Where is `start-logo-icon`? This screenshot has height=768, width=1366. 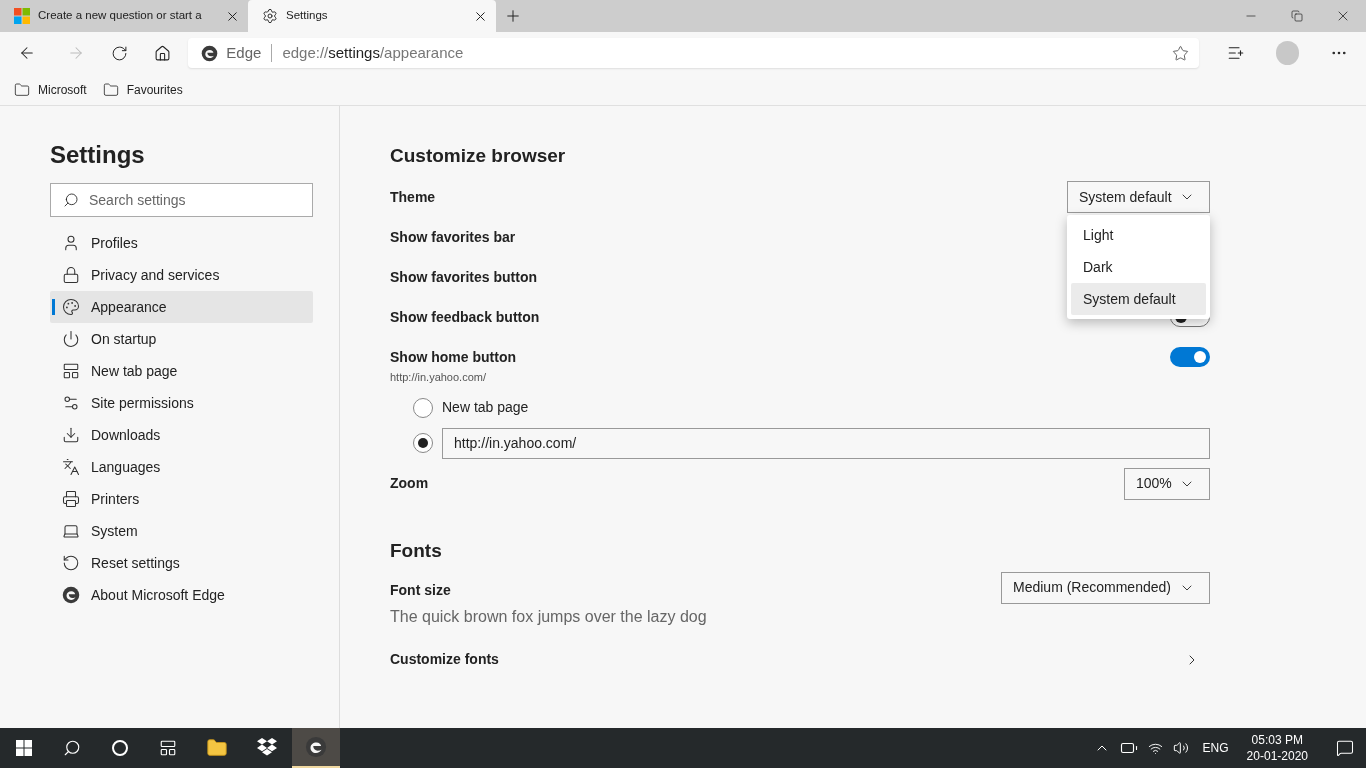 start-logo-icon is located at coordinates (24, 748).